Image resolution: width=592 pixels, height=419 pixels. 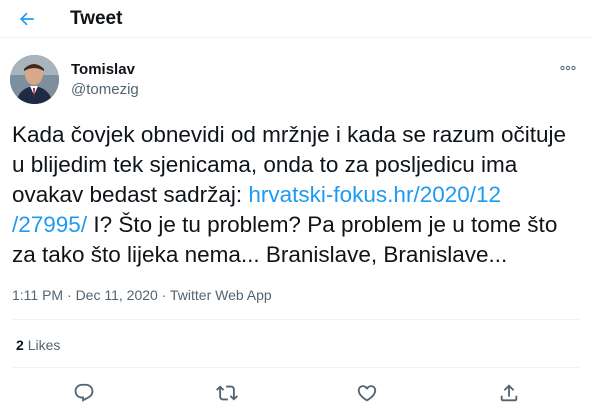 I want to click on like-button, so click(x=367, y=393).